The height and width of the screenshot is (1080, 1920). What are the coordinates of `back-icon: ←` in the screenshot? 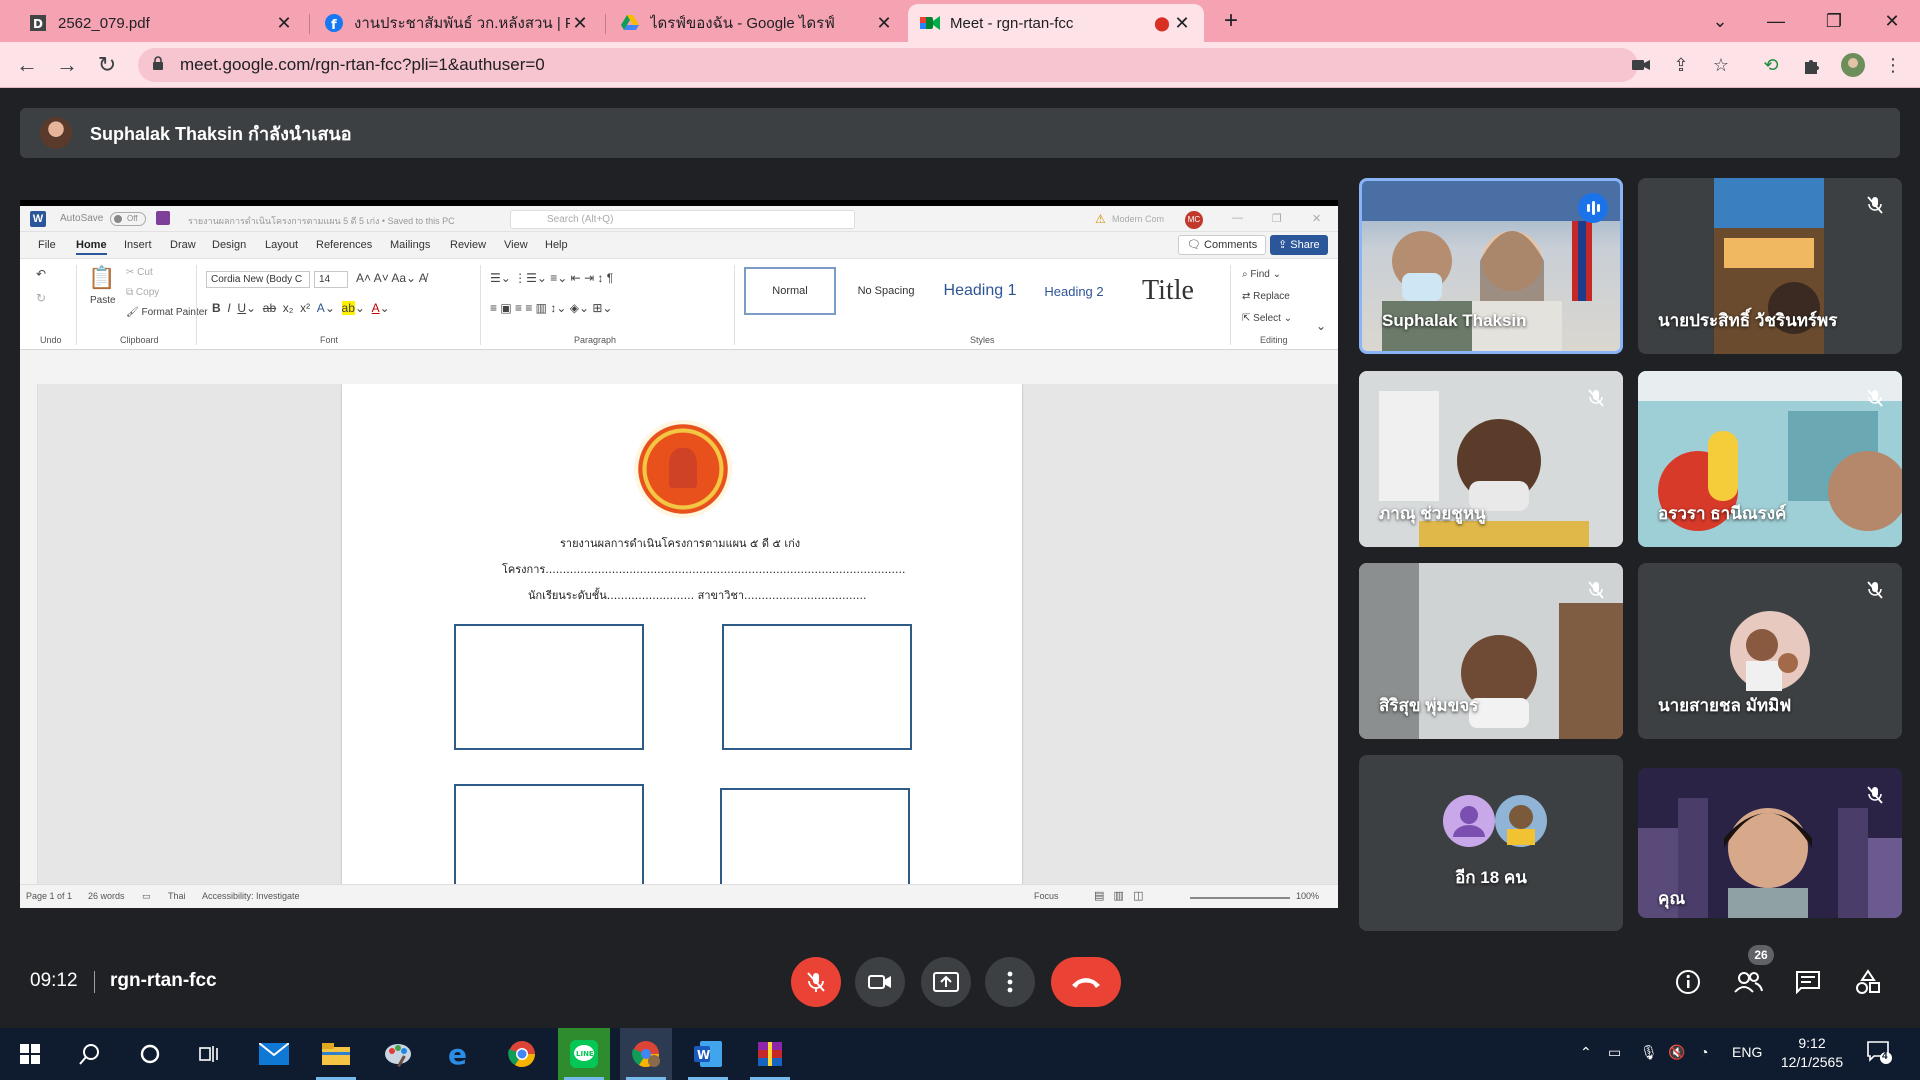 It's located at (27, 65).